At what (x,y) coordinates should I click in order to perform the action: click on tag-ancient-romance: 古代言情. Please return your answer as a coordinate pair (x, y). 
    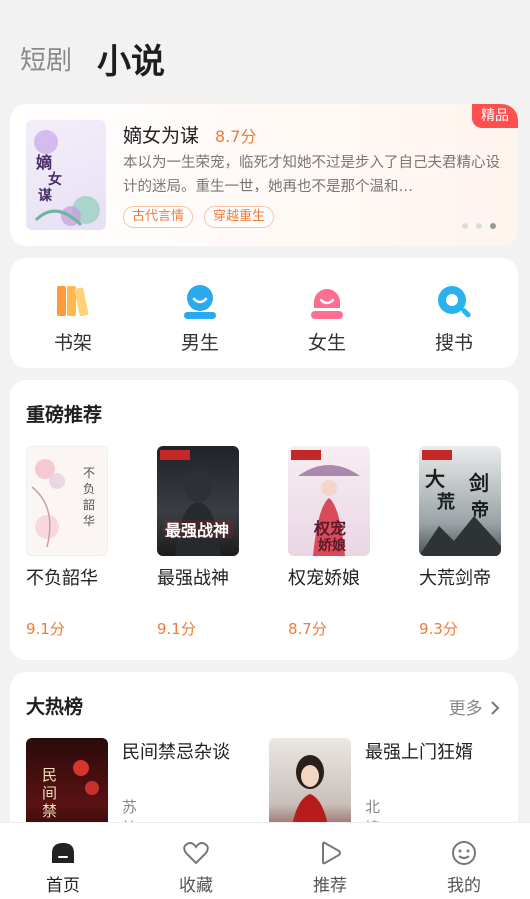
    Looking at the image, I should click on (158, 217).